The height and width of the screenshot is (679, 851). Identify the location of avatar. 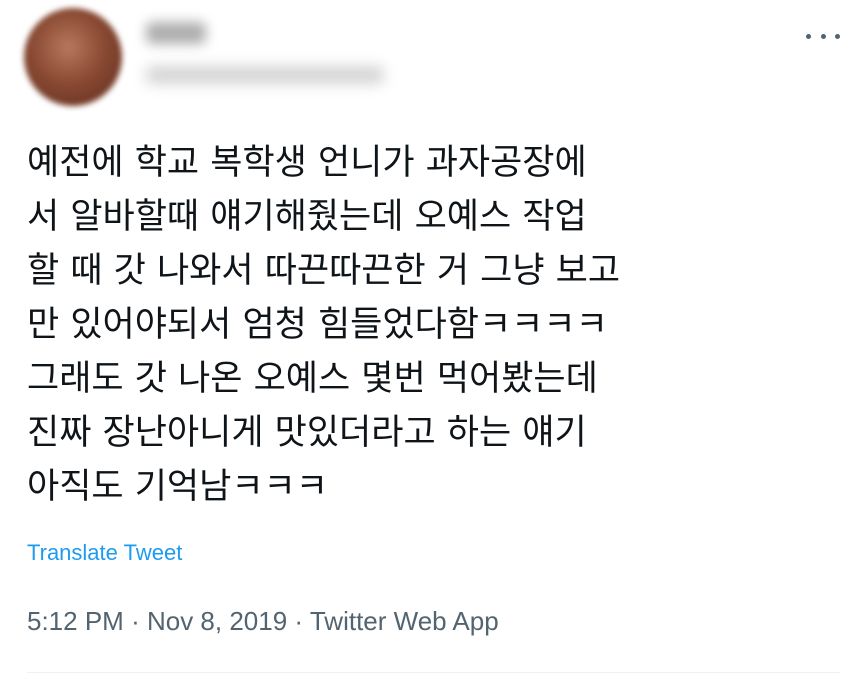
(73, 57).